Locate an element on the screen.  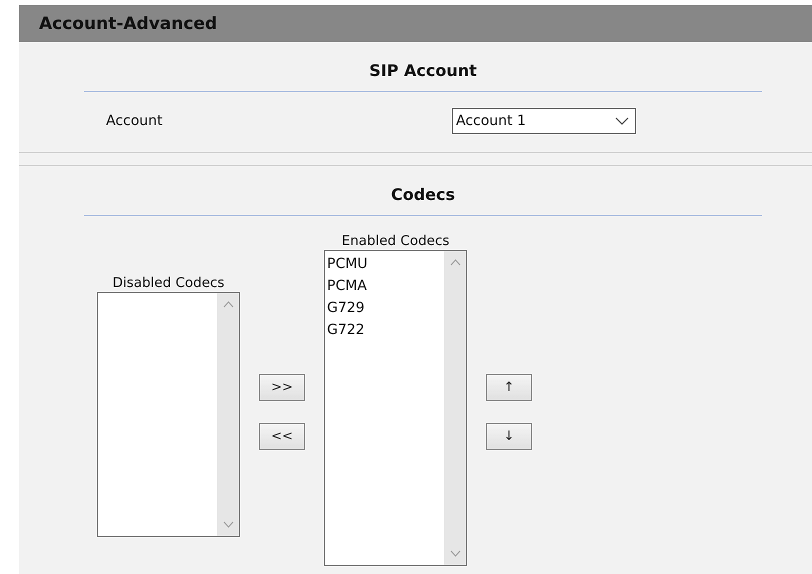
list-item: G729 is located at coordinates (346, 308).